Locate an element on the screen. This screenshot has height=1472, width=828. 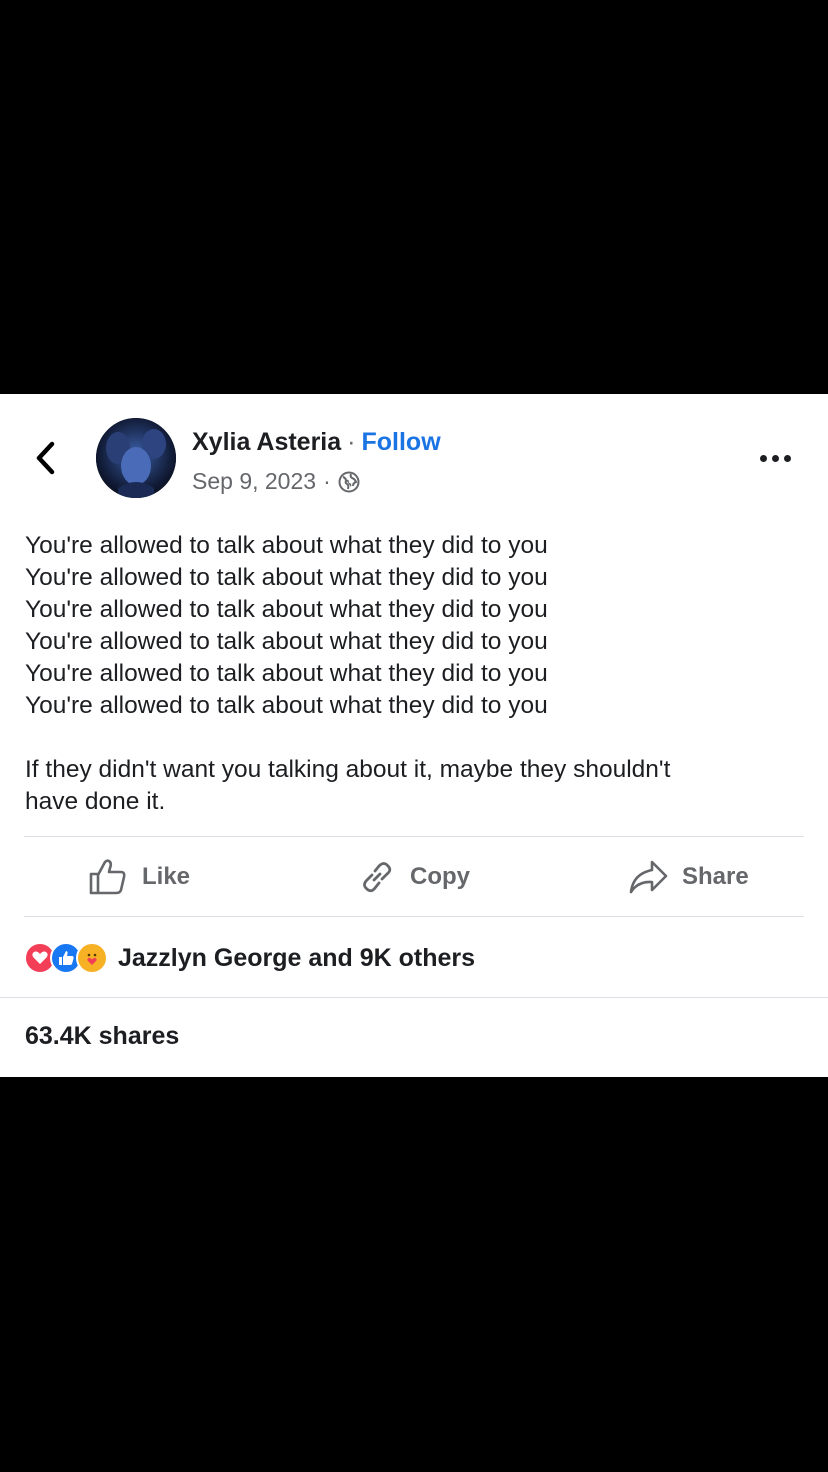
chevron-left-icon is located at coordinates (45, 458).